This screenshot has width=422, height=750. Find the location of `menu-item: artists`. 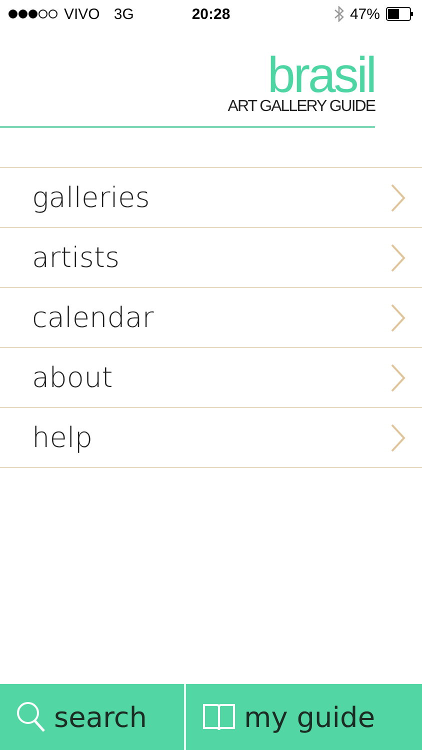

menu-item: artists is located at coordinates (76, 257).